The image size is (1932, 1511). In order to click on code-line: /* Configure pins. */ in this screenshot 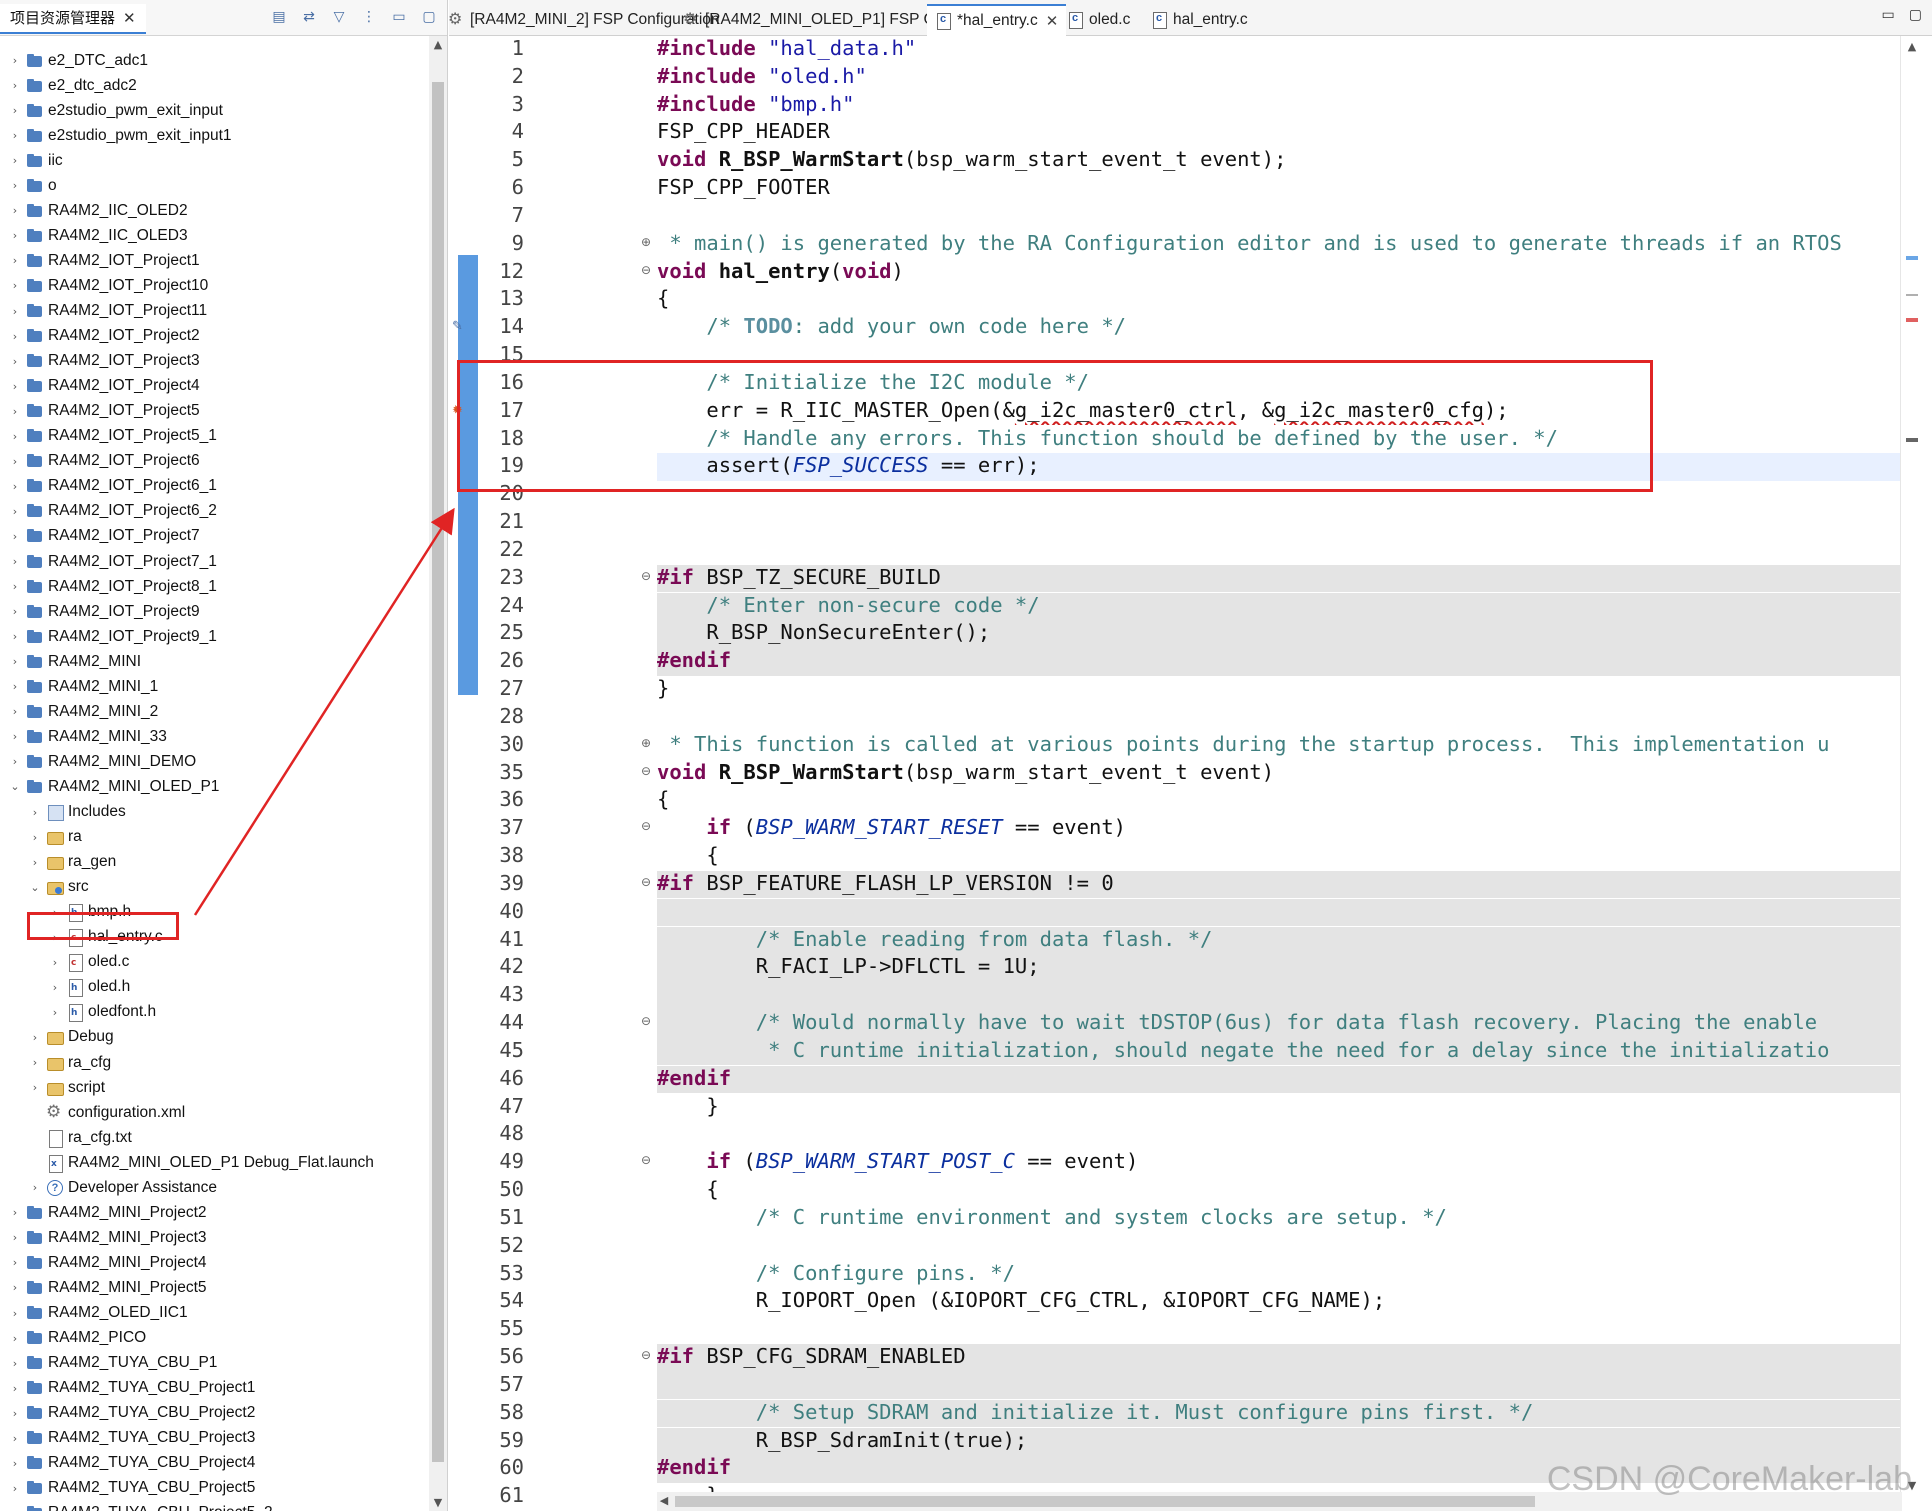, I will do `click(1279, 1275)`.